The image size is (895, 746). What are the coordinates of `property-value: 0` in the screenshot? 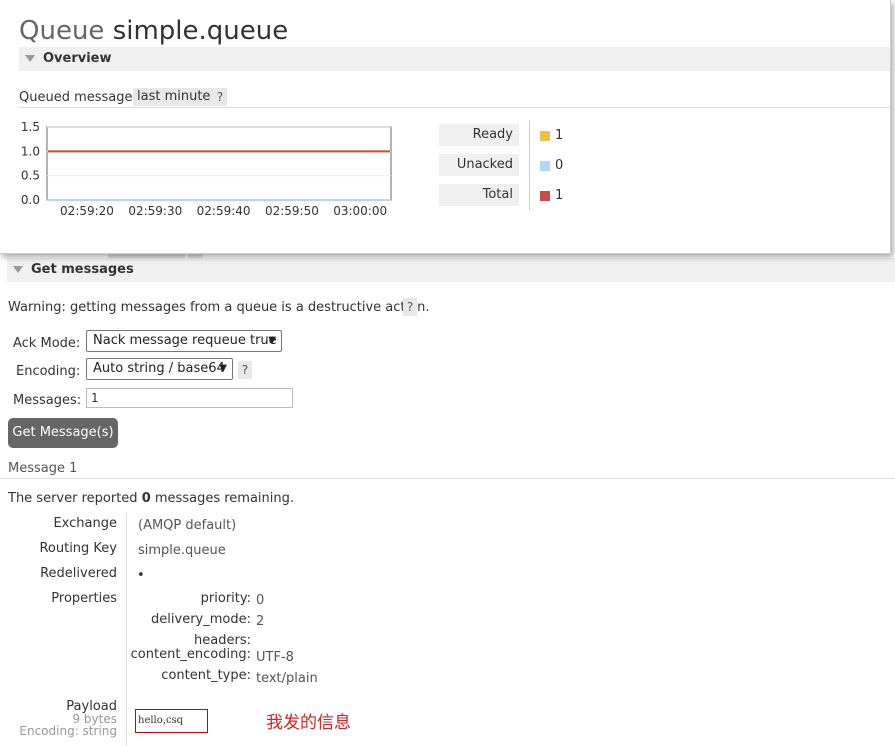 It's located at (260, 600).